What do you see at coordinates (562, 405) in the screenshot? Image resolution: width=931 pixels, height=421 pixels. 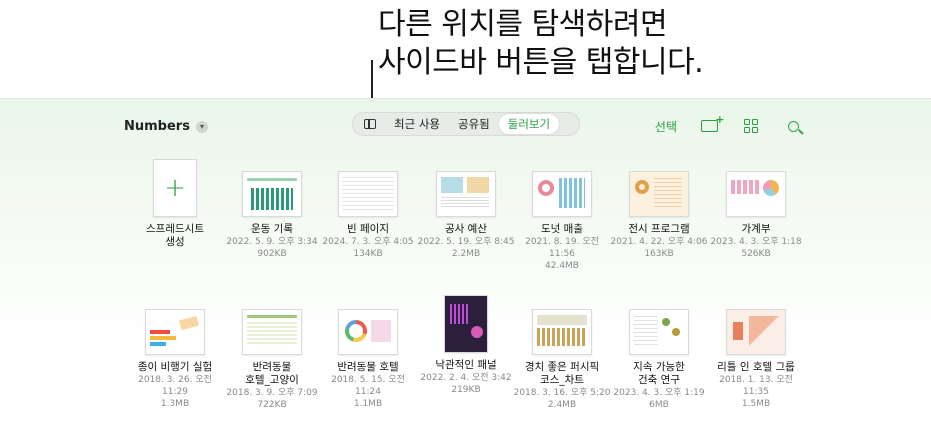 I see `file-size: 2.4MB` at bounding box center [562, 405].